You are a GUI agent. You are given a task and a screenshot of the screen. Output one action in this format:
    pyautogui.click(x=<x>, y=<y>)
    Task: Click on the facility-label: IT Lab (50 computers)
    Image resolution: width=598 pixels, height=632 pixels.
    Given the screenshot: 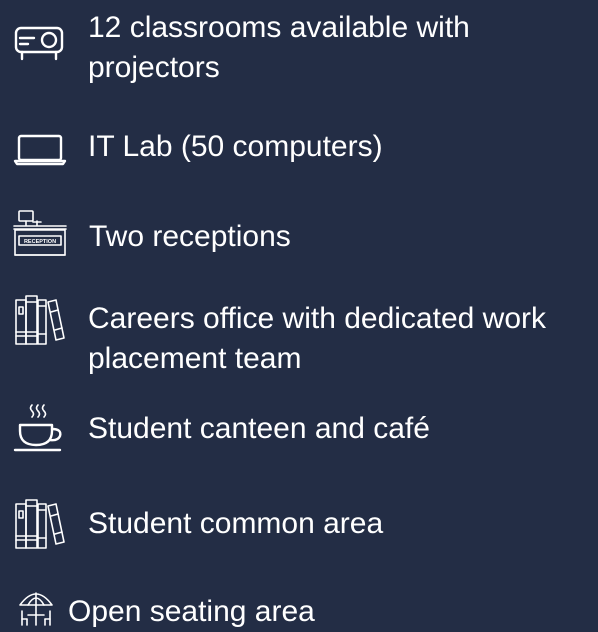 What is the action you would take?
    pyautogui.click(x=235, y=146)
    